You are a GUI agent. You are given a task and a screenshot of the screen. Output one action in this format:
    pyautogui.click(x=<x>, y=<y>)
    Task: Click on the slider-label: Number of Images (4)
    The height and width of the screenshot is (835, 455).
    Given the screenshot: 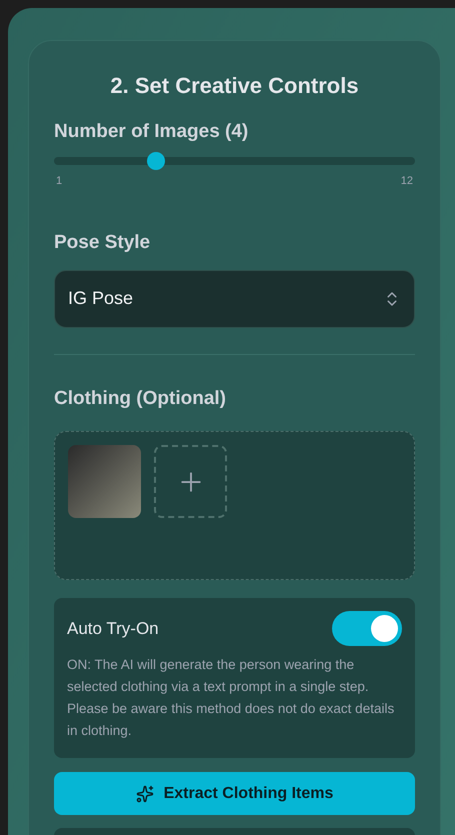 What is the action you would take?
    pyautogui.click(x=152, y=132)
    